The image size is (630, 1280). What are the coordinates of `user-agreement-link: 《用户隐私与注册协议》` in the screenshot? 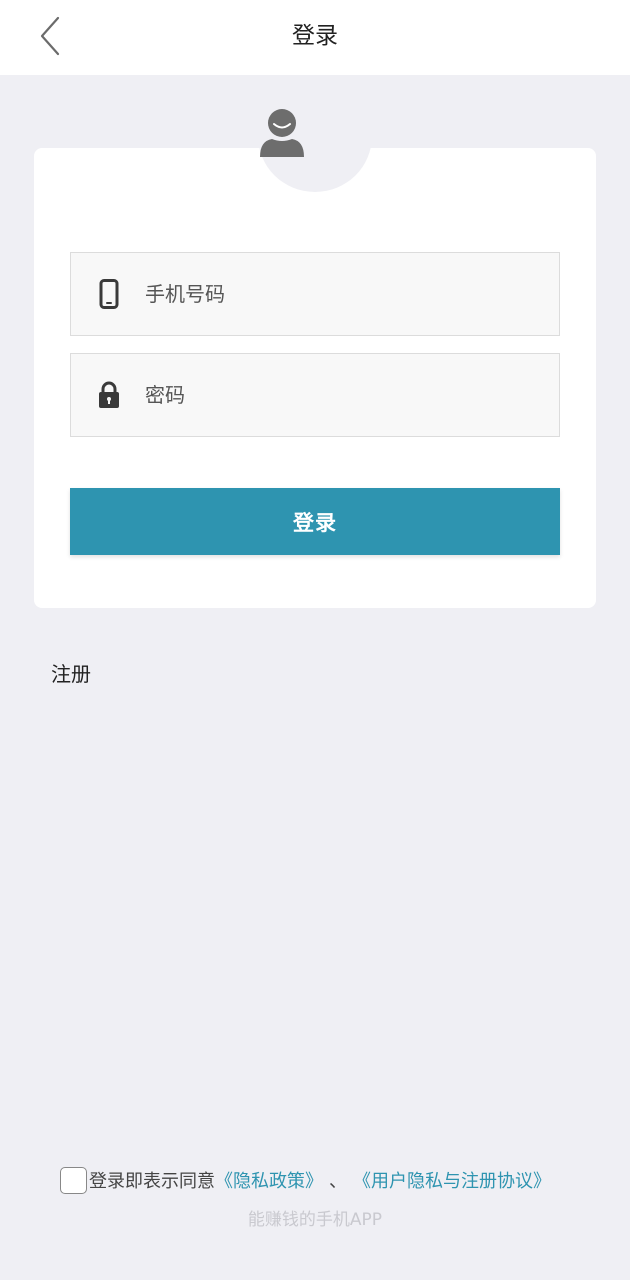 It's located at (452, 1180).